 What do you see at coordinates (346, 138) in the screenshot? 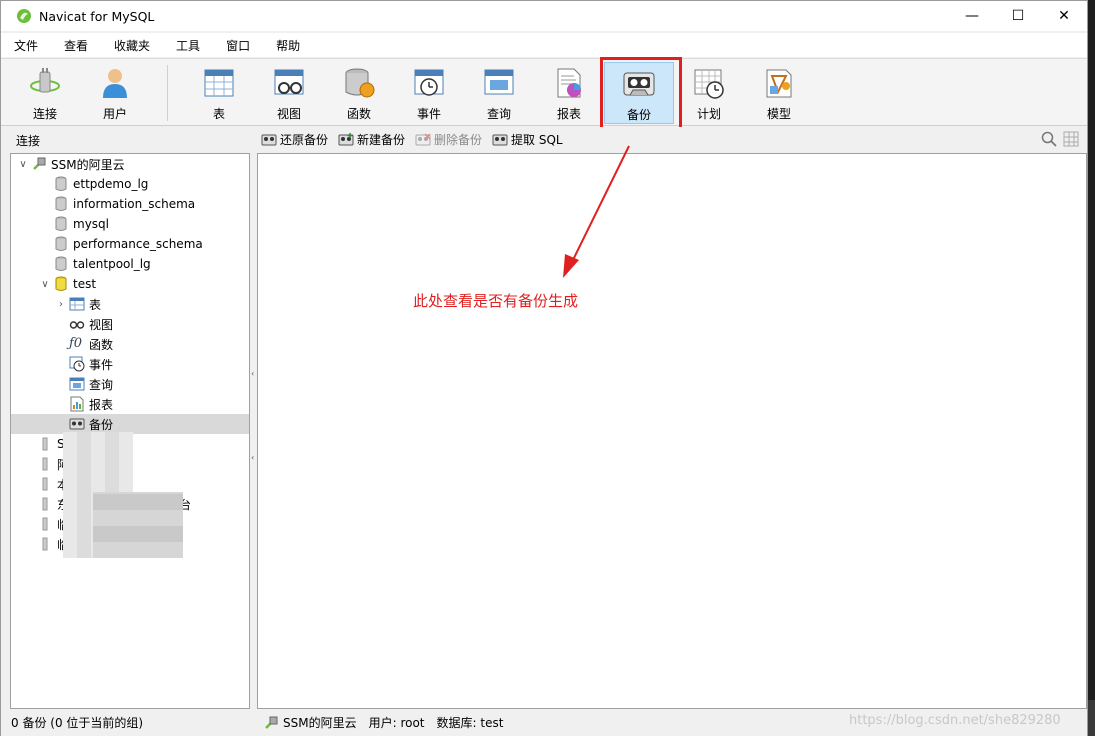
I see `new-backup-icon` at bounding box center [346, 138].